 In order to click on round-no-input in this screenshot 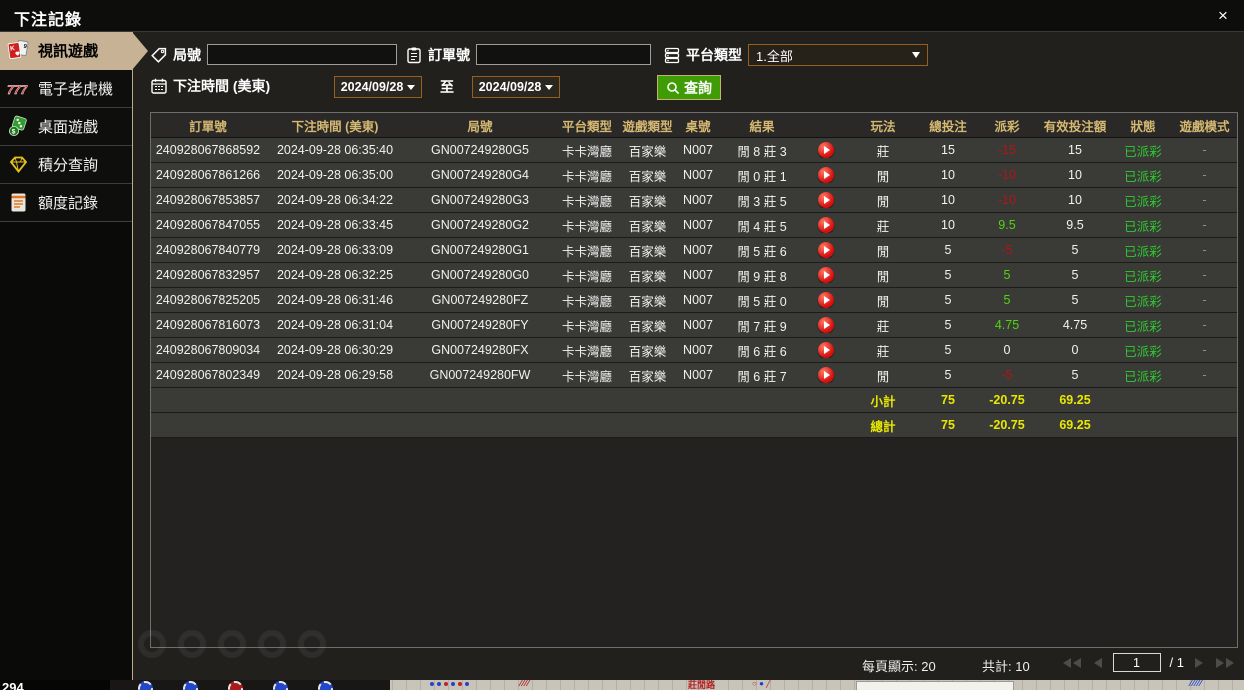, I will do `click(302, 54)`.